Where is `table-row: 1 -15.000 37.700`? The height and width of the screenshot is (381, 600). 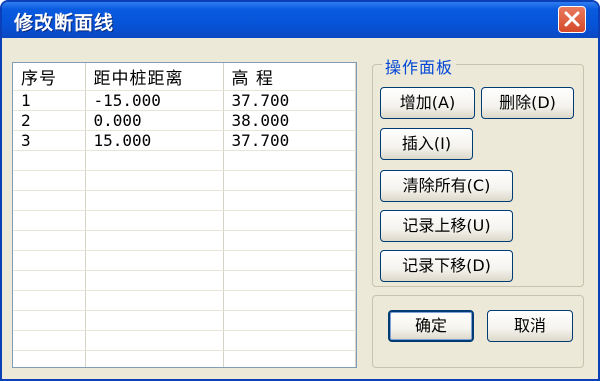
table-row: 1 -15.000 37.700 is located at coordinates (184, 100).